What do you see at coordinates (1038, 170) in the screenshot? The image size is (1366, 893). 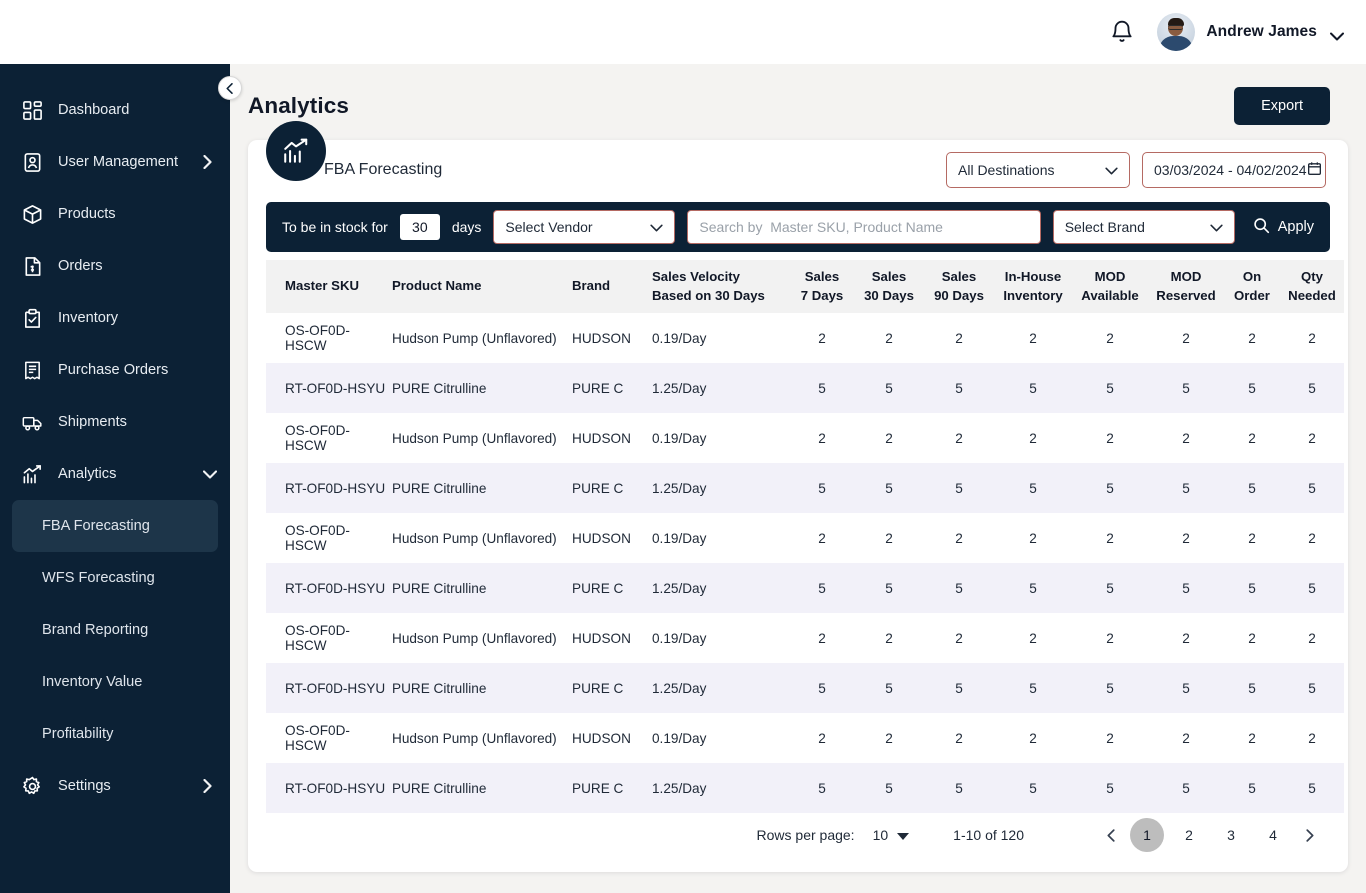 I see `destination-select: All Destinations` at bounding box center [1038, 170].